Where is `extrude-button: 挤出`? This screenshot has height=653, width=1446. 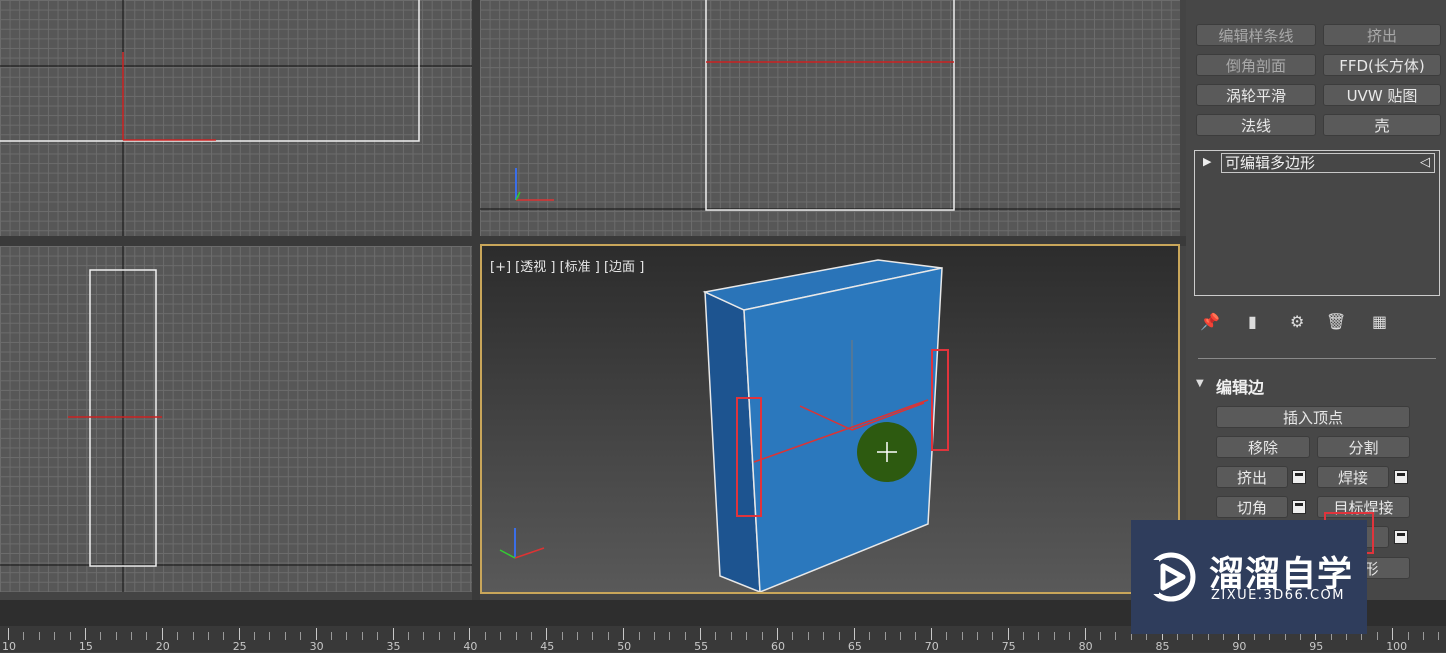
extrude-button: 挤出 is located at coordinates (1252, 477).